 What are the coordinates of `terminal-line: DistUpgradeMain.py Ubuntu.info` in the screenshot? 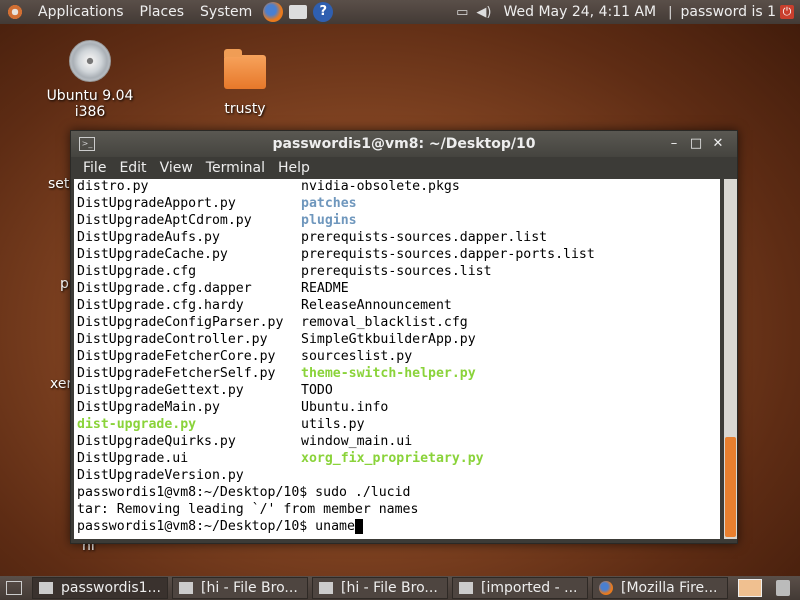 It's located at (336, 407).